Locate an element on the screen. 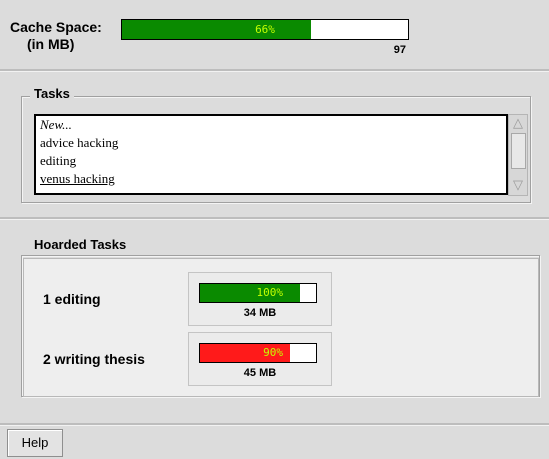 The image size is (549, 459). list-item-venus-hacking: venus hacking is located at coordinates (271, 179).